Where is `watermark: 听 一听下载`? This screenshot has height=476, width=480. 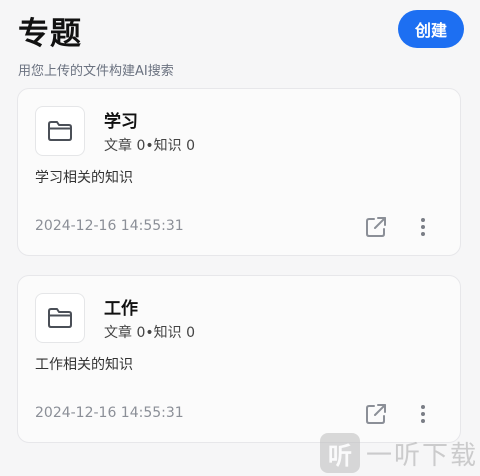 watermark: 听 一听下载 is located at coordinates (400, 453).